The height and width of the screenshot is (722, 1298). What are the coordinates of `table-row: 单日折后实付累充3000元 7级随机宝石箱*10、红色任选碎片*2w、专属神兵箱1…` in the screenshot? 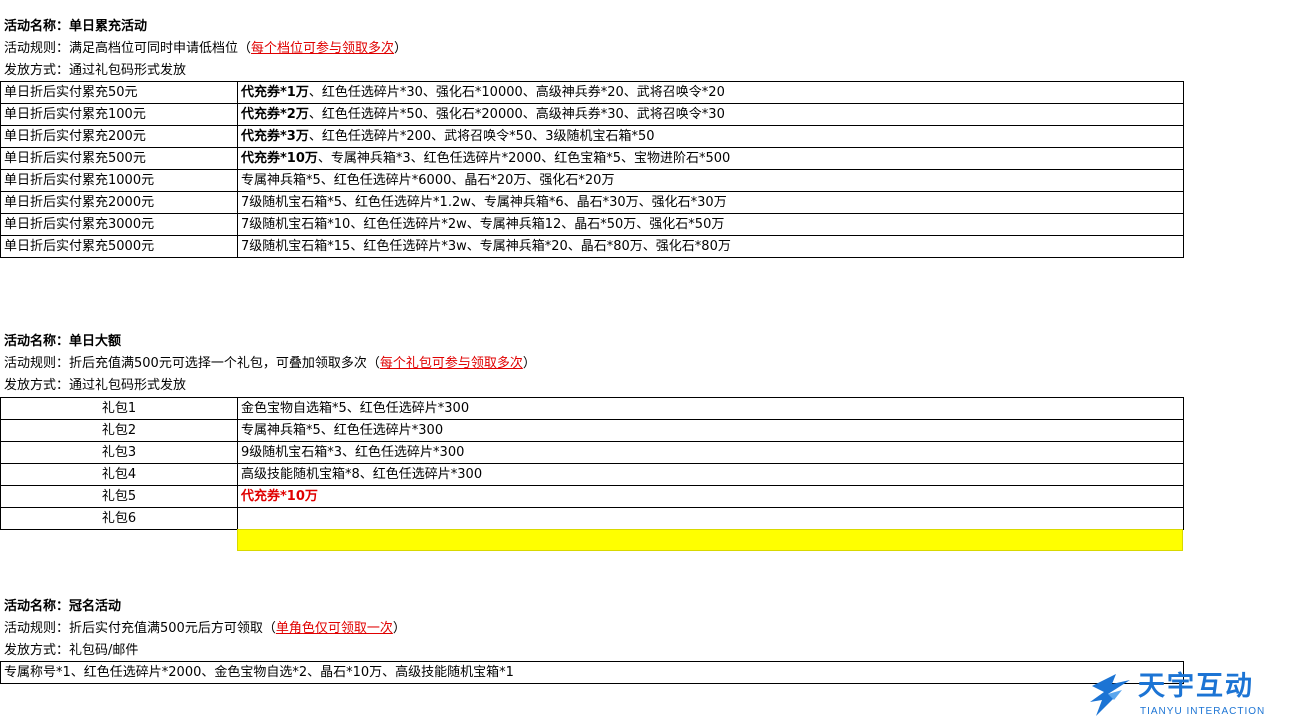 It's located at (592, 224).